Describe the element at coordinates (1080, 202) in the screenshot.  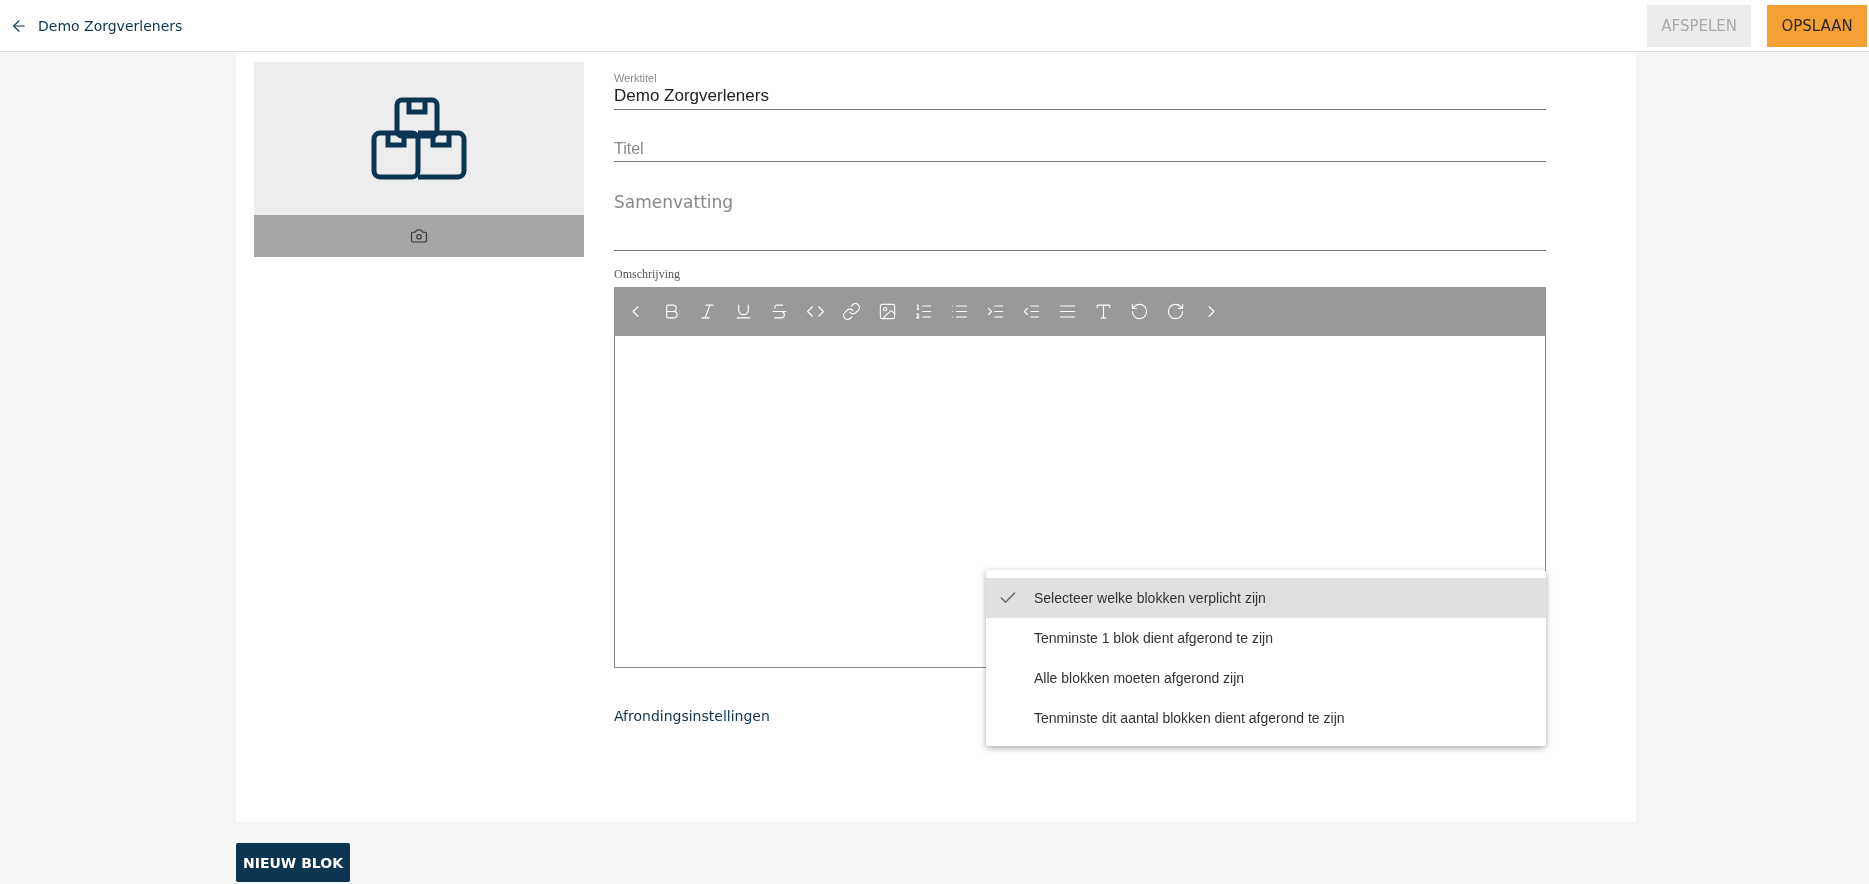
I see `samenvatting-input: Samenvatting` at that location.